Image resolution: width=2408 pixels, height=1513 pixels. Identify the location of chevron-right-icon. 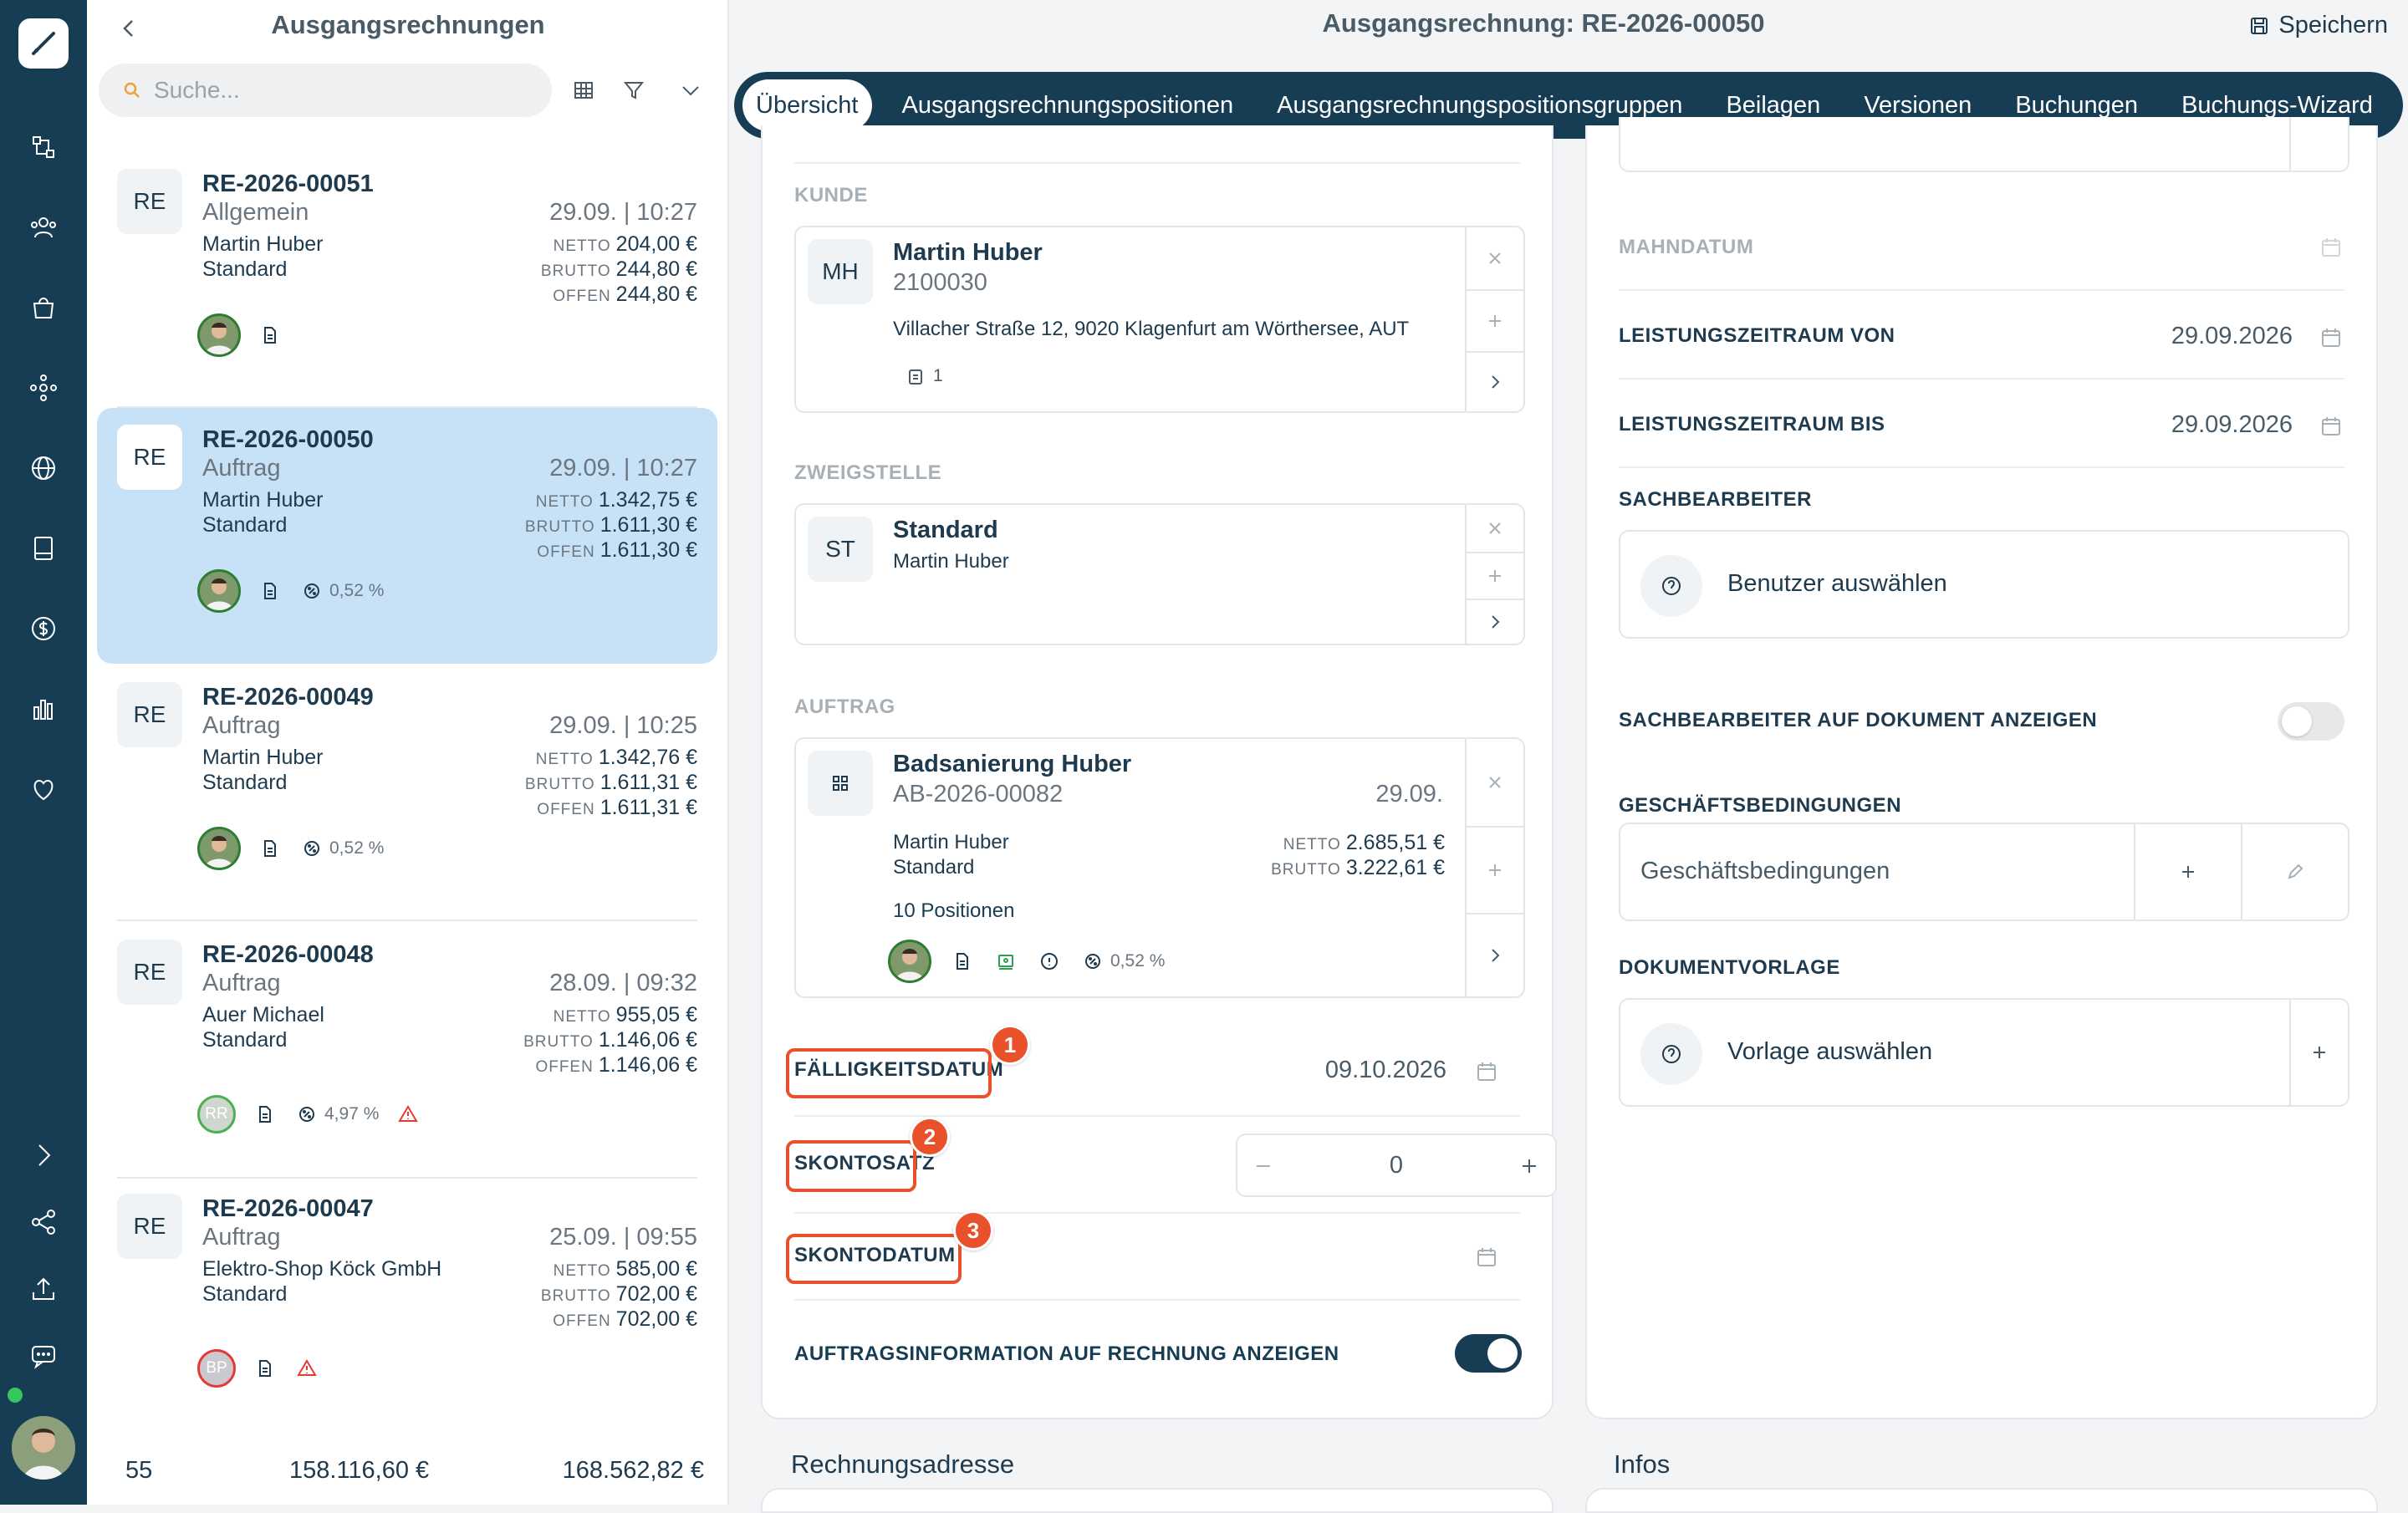
(1496, 622).